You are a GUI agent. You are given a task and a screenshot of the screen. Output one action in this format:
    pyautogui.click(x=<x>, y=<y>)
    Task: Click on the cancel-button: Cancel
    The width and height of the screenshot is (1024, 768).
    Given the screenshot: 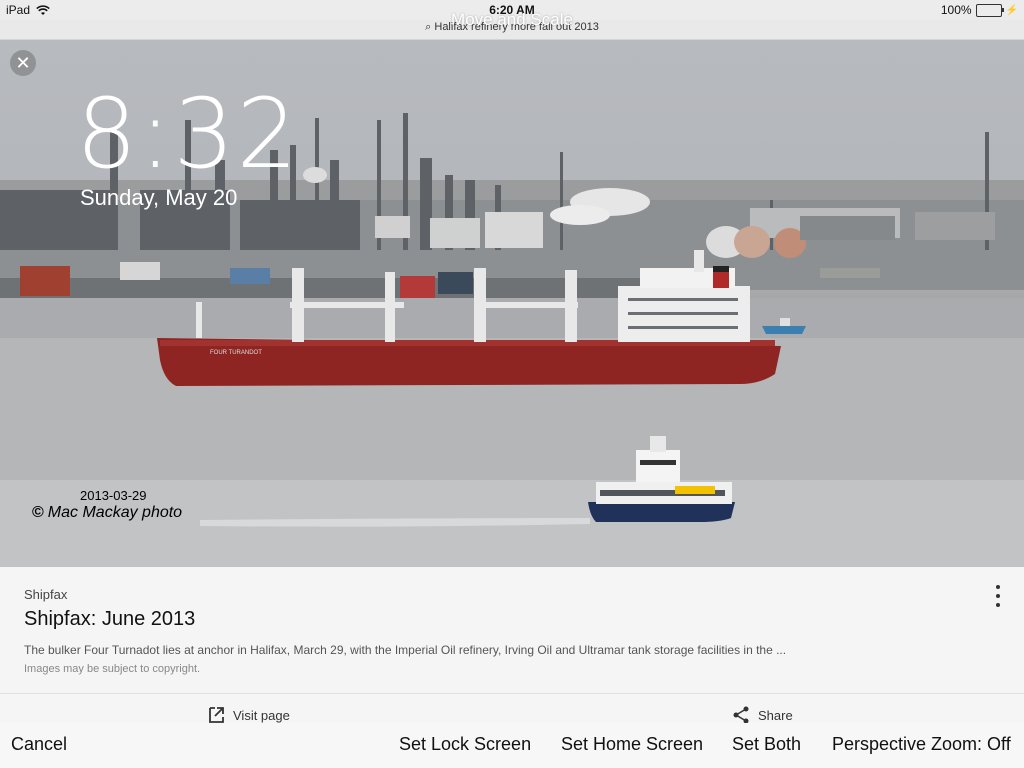 What is the action you would take?
    pyautogui.click(x=39, y=744)
    